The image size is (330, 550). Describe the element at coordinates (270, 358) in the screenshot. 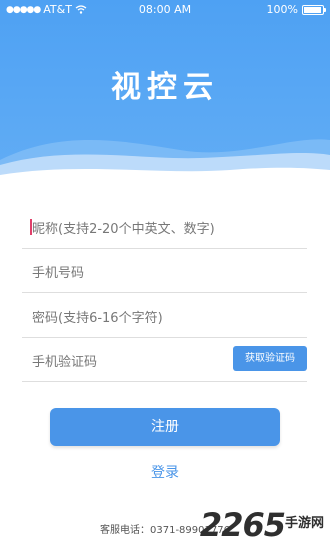

I see `get-code-button: 获取验证码` at that location.